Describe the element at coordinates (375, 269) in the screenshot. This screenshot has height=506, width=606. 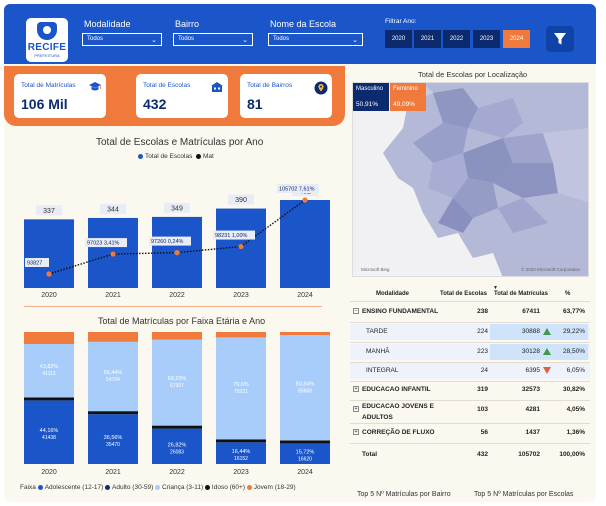
I see `map-brand: Microsoft Bing` at that location.